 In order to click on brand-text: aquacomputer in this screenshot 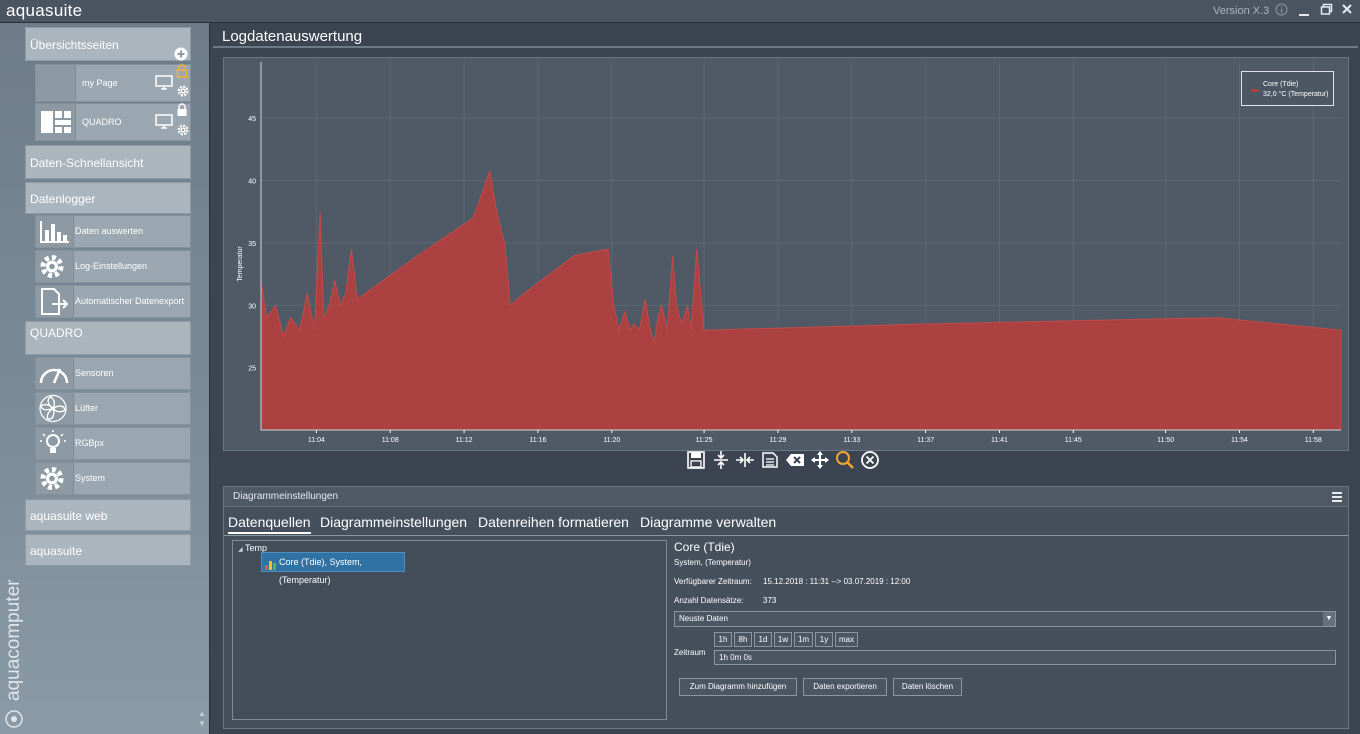, I will do `click(13, 640)`.